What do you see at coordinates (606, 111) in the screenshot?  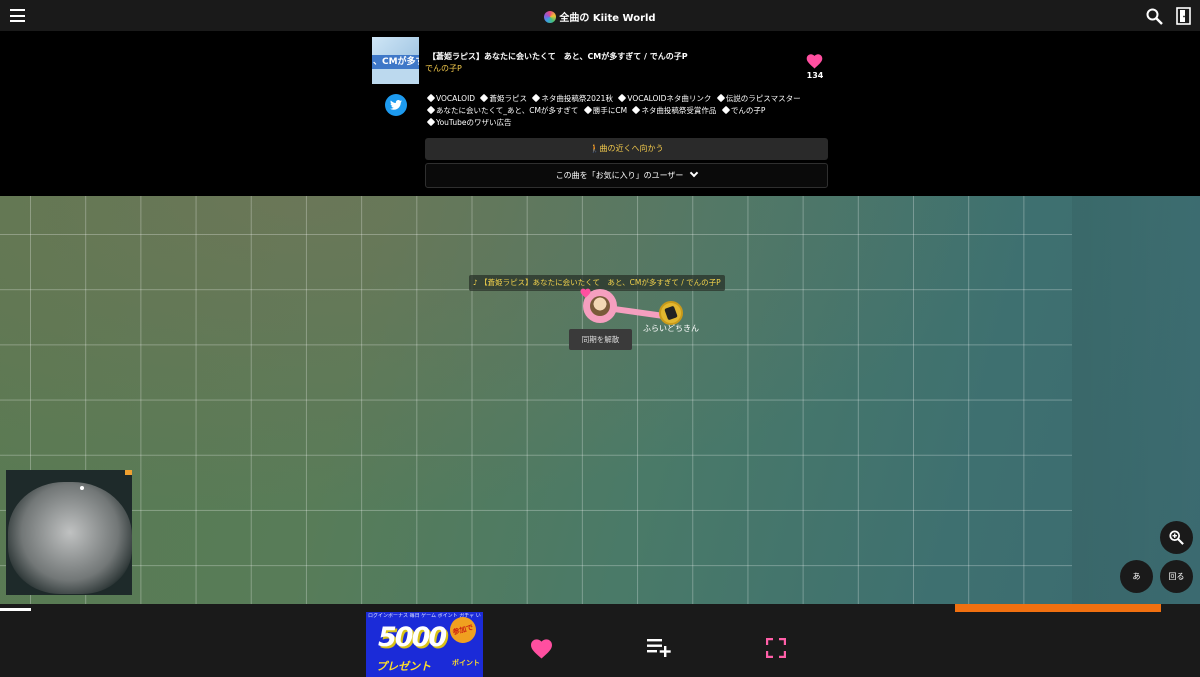 I see `tag-item: 勝手にCM` at bounding box center [606, 111].